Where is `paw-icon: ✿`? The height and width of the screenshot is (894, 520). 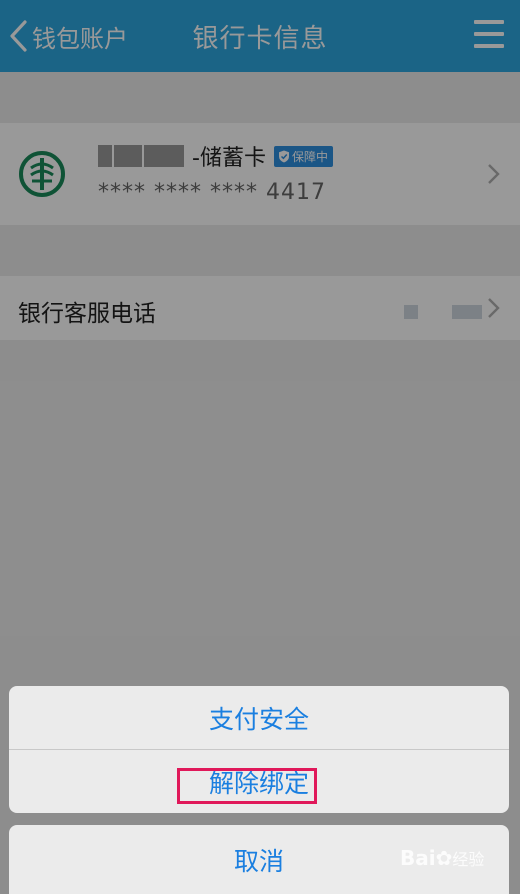
paw-icon: ✿ is located at coordinates (444, 858).